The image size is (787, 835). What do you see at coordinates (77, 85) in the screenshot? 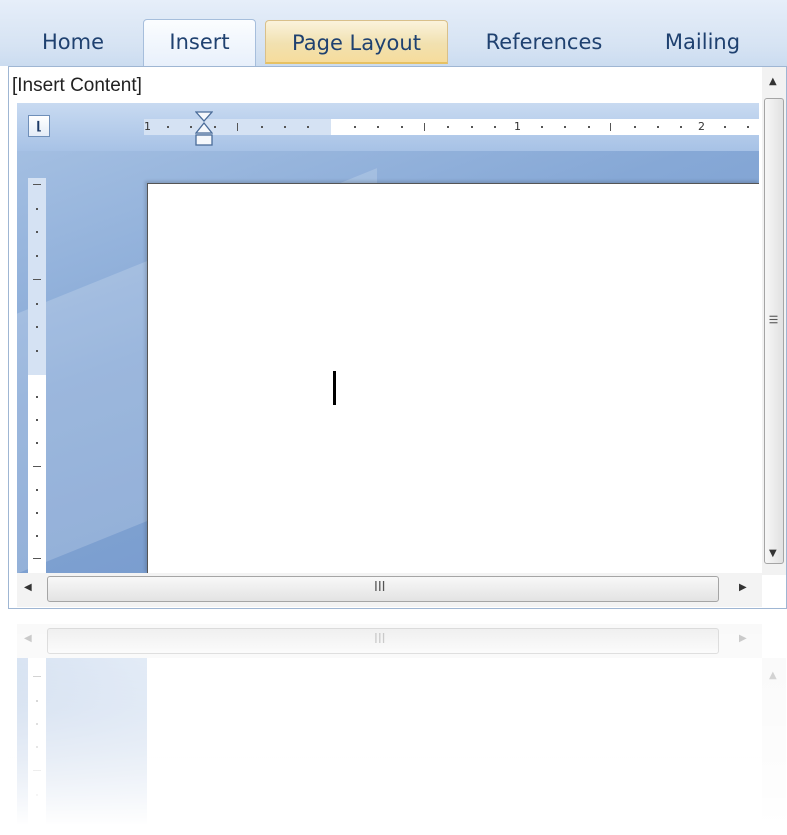
I see `content-placeholder-label: [Insert Content]` at bounding box center [77, 85].